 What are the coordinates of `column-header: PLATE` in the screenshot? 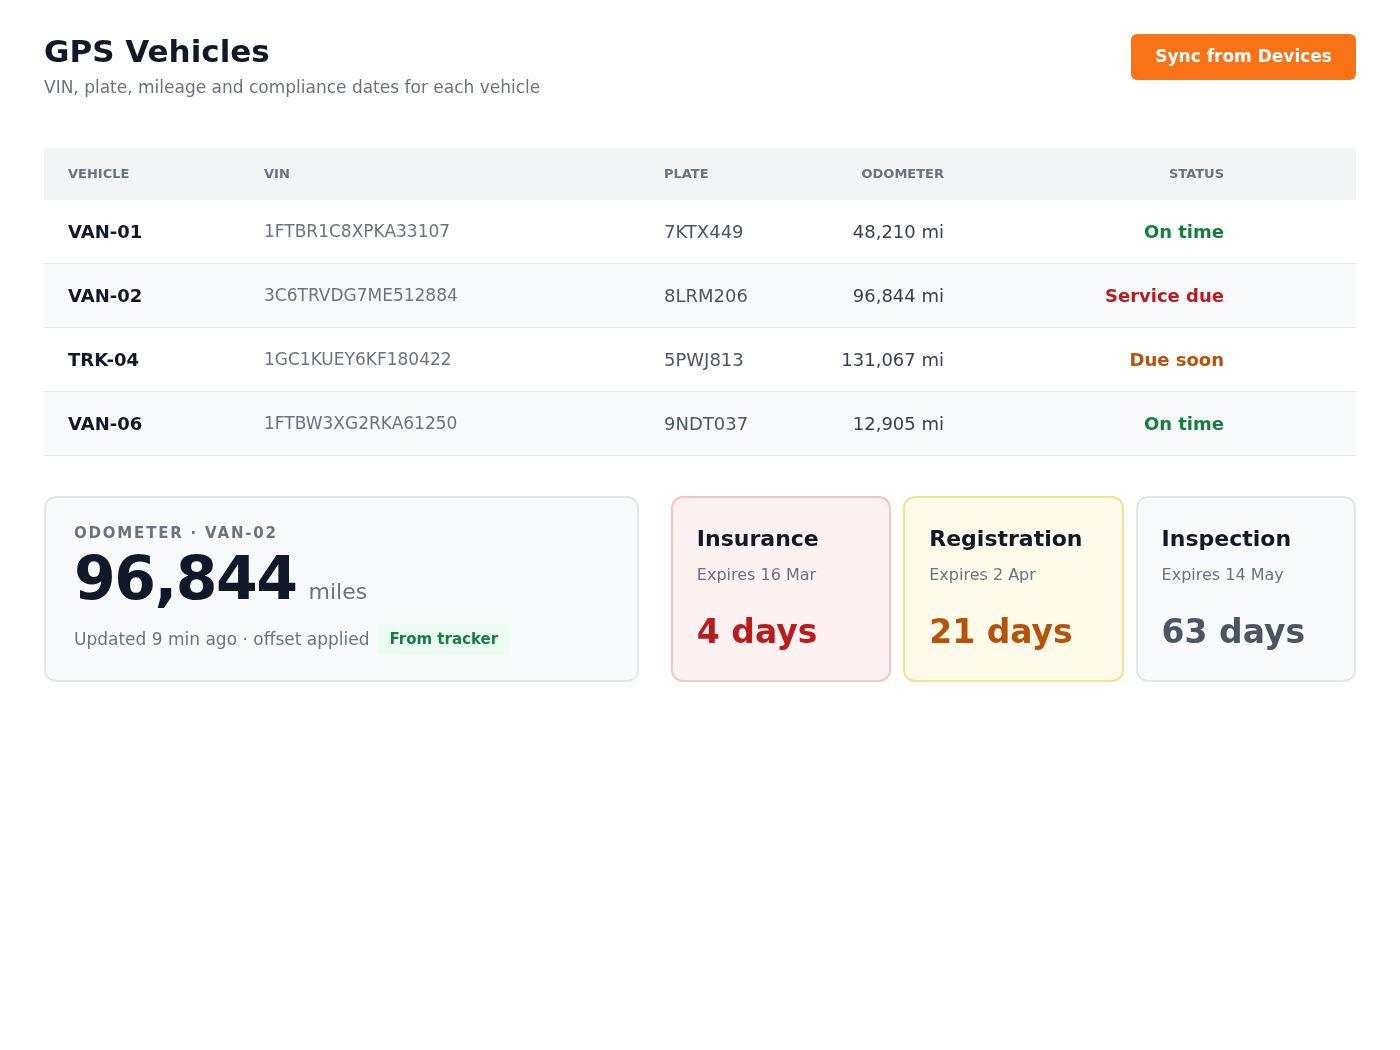 It's located at (687, 174).